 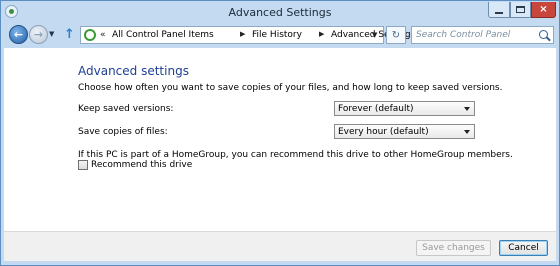 I want to click on button-bar: Save changes Cancel, so click(x=280, y=246).